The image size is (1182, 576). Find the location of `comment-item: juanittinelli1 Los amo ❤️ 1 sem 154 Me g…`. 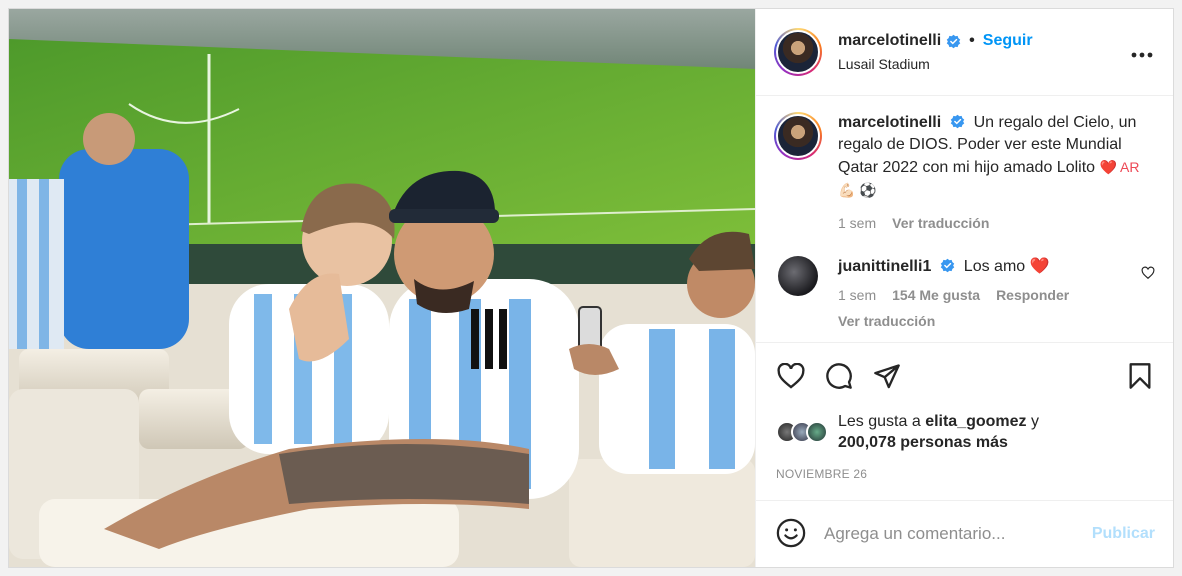

comment-item: juanittinelli1 Los amo ❤️ 1 sem 154 Me g… is located at coordinates (965, 294).